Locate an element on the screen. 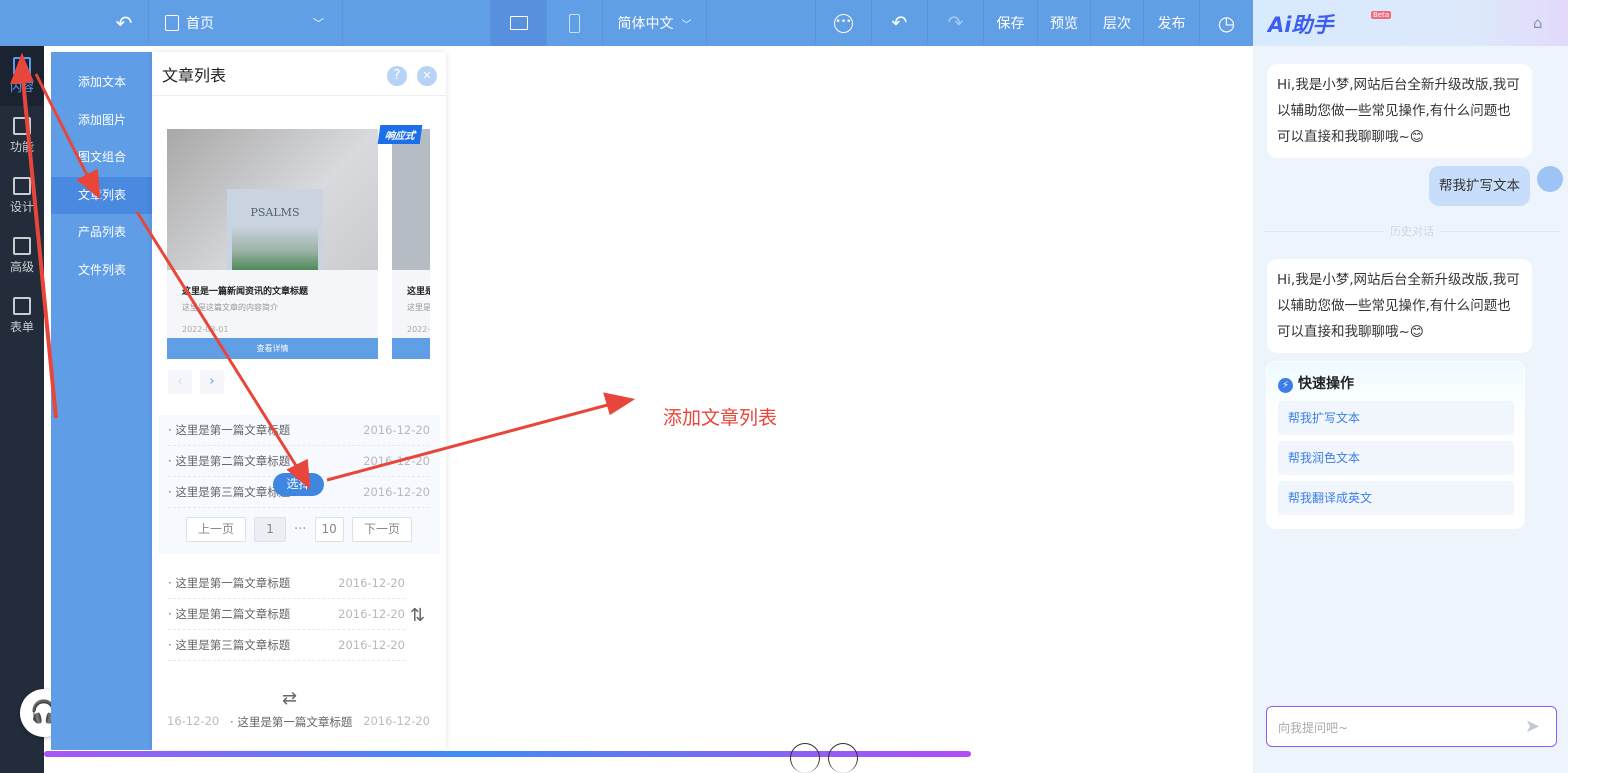 The image size is (1600, 773). clear-icon: ⌂ is located at coordinates (1538, 23).